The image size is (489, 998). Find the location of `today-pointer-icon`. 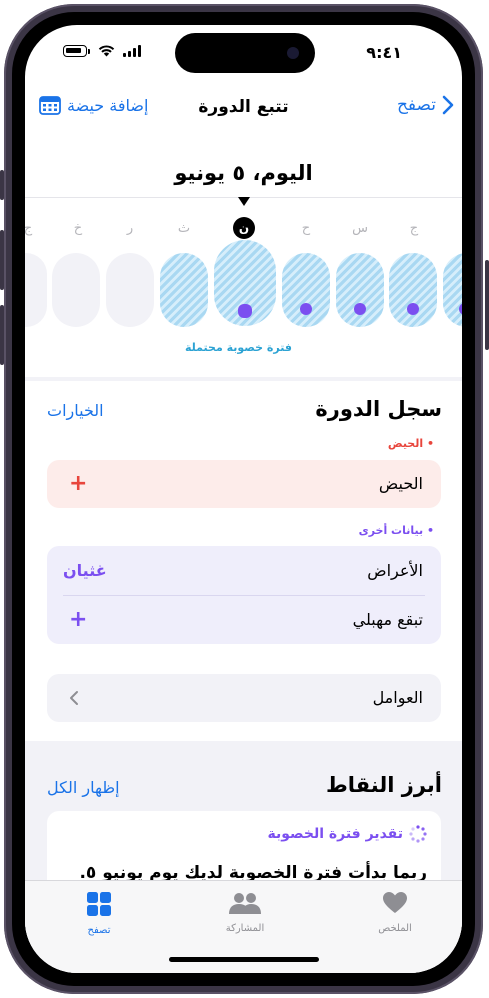

today-pointer-icon is located at coordinates (244, 201).